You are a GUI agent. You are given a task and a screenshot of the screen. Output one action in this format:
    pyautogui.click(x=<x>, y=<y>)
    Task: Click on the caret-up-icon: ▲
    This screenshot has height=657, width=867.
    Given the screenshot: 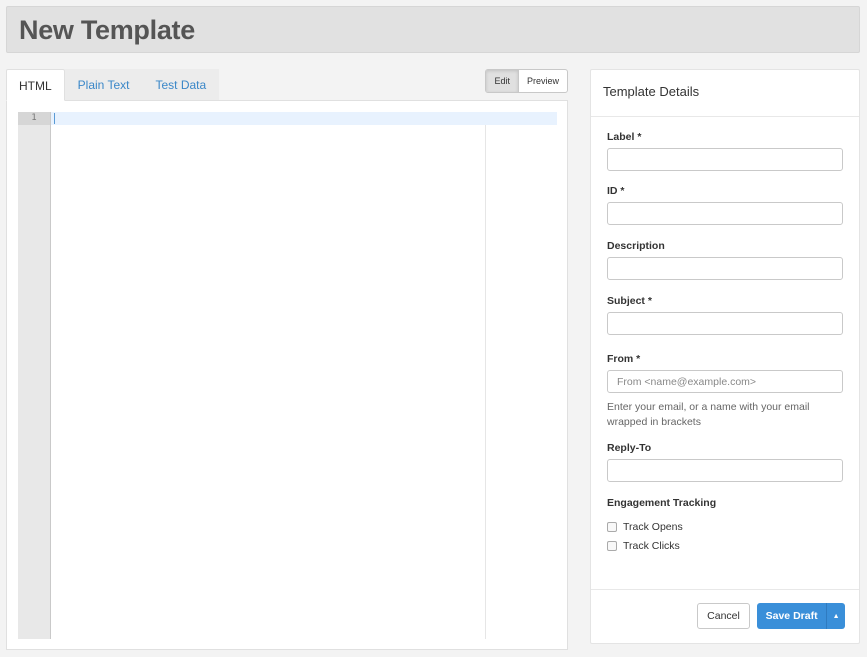 What is the action you would take?
    pyautogui.click(x=836, y=616)
    